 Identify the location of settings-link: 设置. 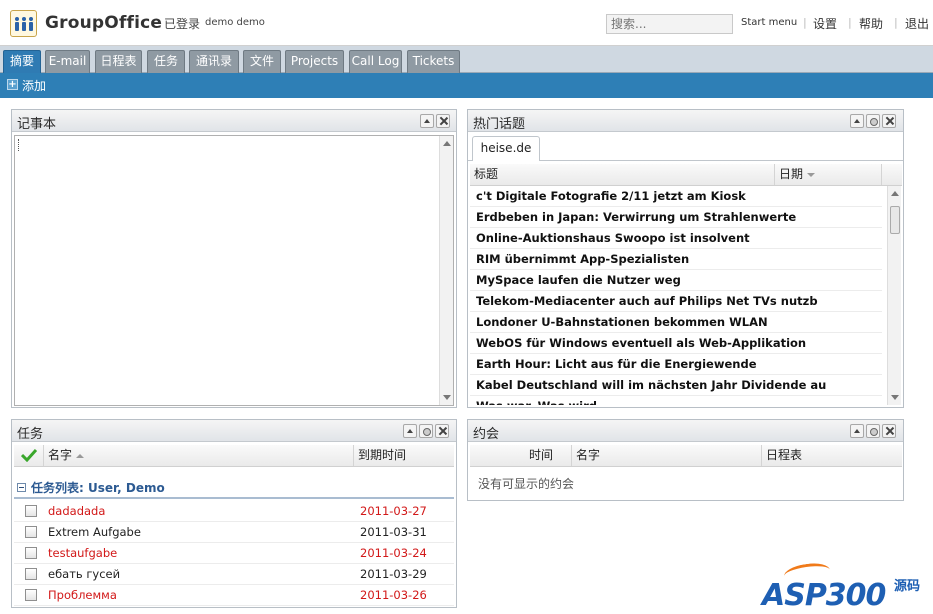
(825, 23).